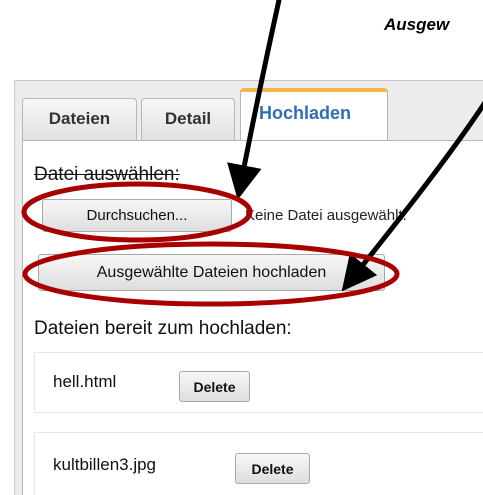 This screenshot has height=495, width=483. I want to click on ready-files-label: Dateien bereit zum hochladen:, so click(163, 328).